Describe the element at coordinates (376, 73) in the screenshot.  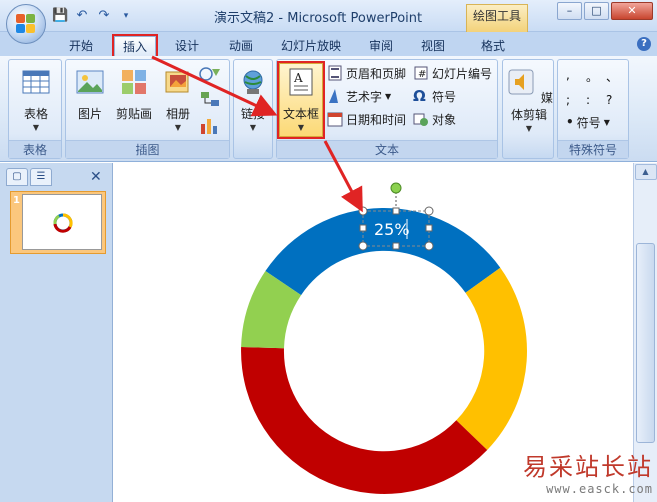
I see `header-footer-label: 页眉和页脚` at that location.